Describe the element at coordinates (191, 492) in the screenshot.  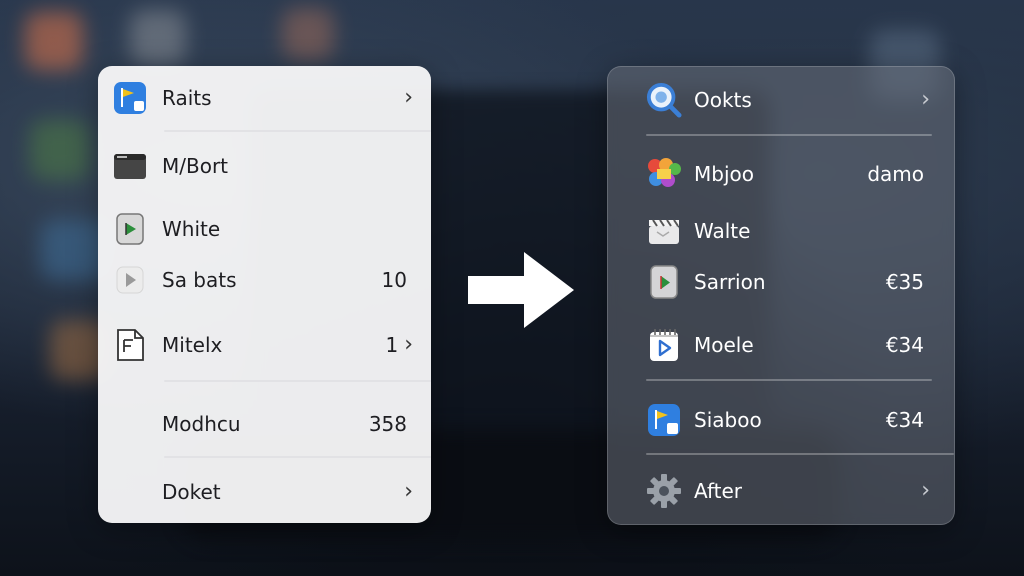
I see `menu-item-label: Doket` at that location.